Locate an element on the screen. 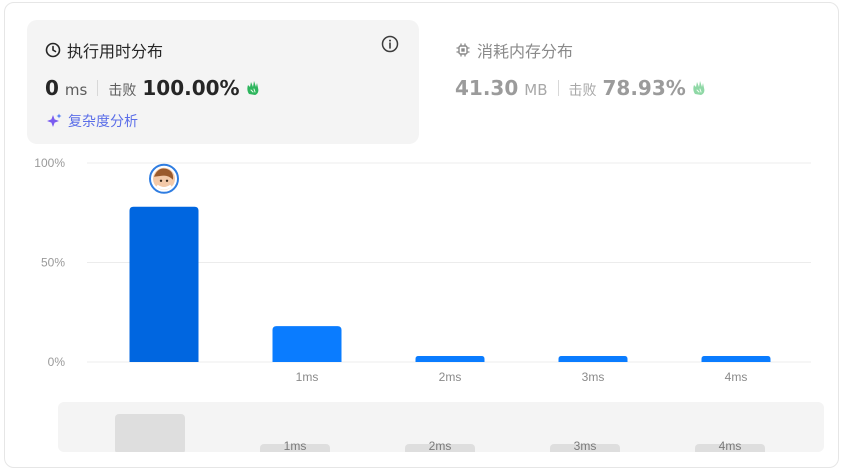  overview-tick-label: 4ms is located at coordinates (730, 445).